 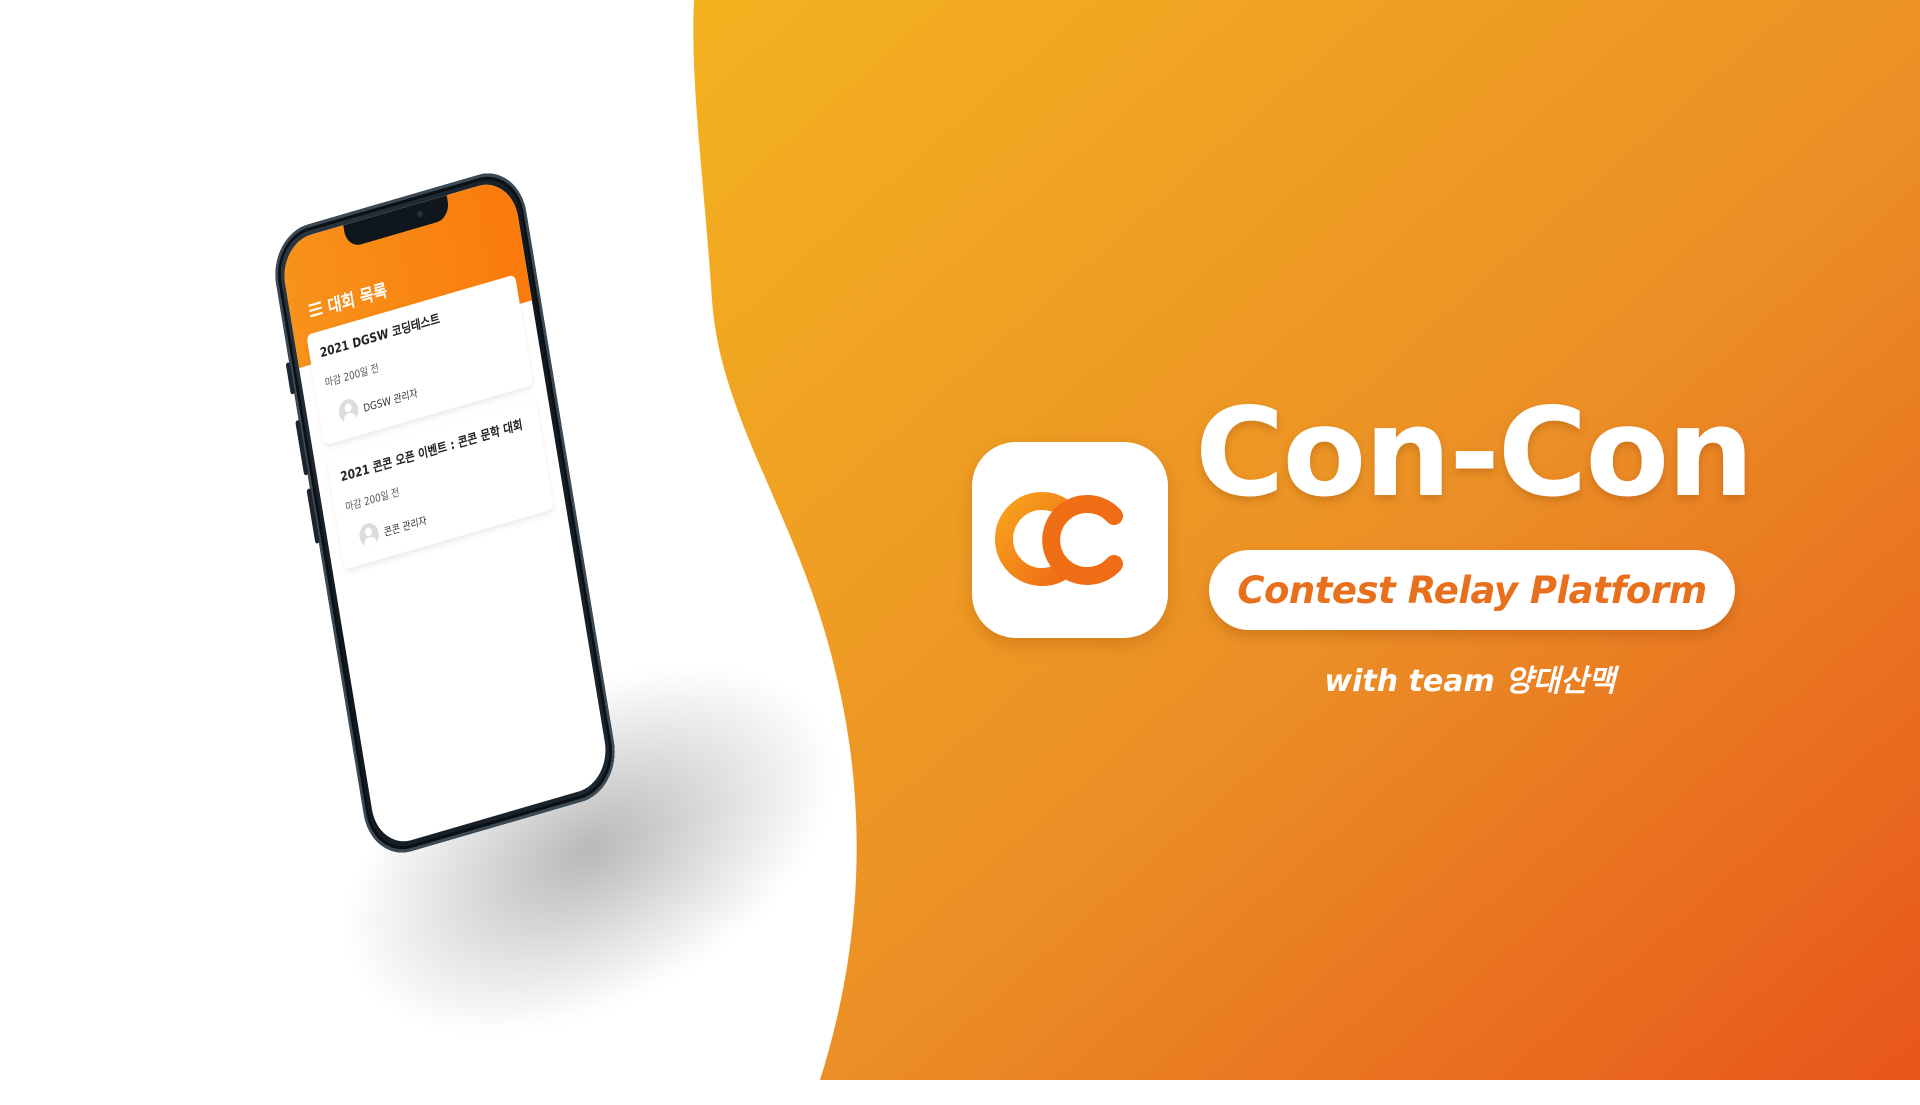 I want to click on app-logo-icon, so click(x=1070, y=540).